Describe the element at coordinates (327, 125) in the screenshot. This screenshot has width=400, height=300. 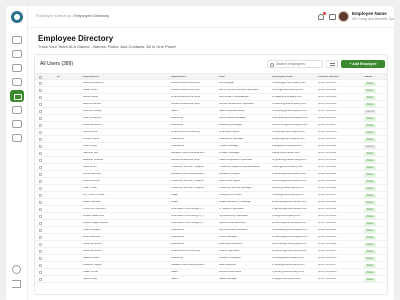
I see `table-cell: (415) 555-0107` at that location.